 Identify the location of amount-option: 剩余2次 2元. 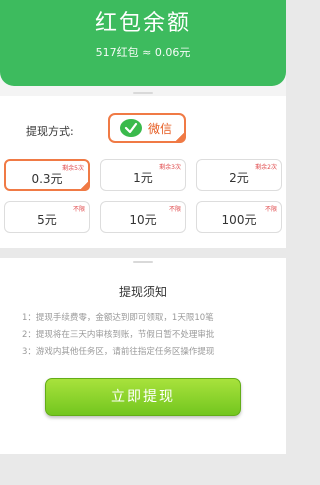
(239, 175).